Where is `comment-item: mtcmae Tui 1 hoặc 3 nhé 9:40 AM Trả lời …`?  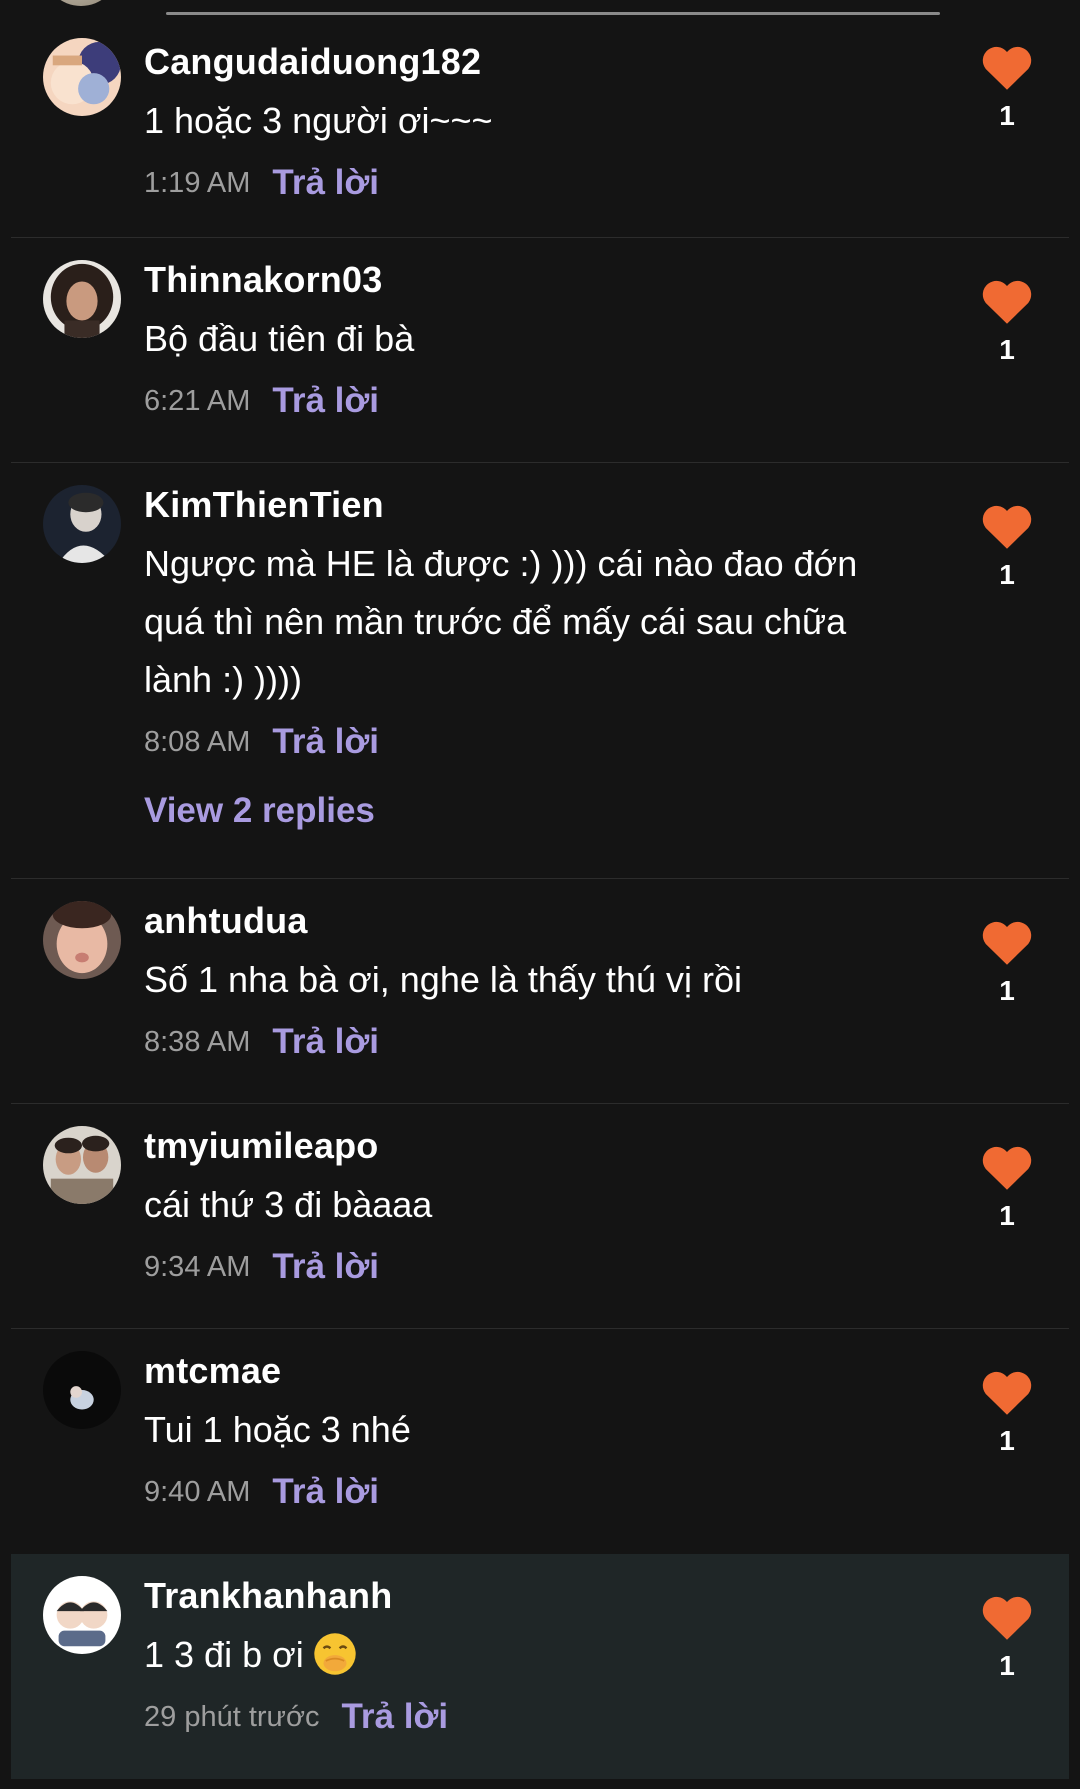
comment-item: mtcmae Tui 1 hoặc 3 nhé 9:40 AM Trả lời … is located at coordinates (540, 1441).